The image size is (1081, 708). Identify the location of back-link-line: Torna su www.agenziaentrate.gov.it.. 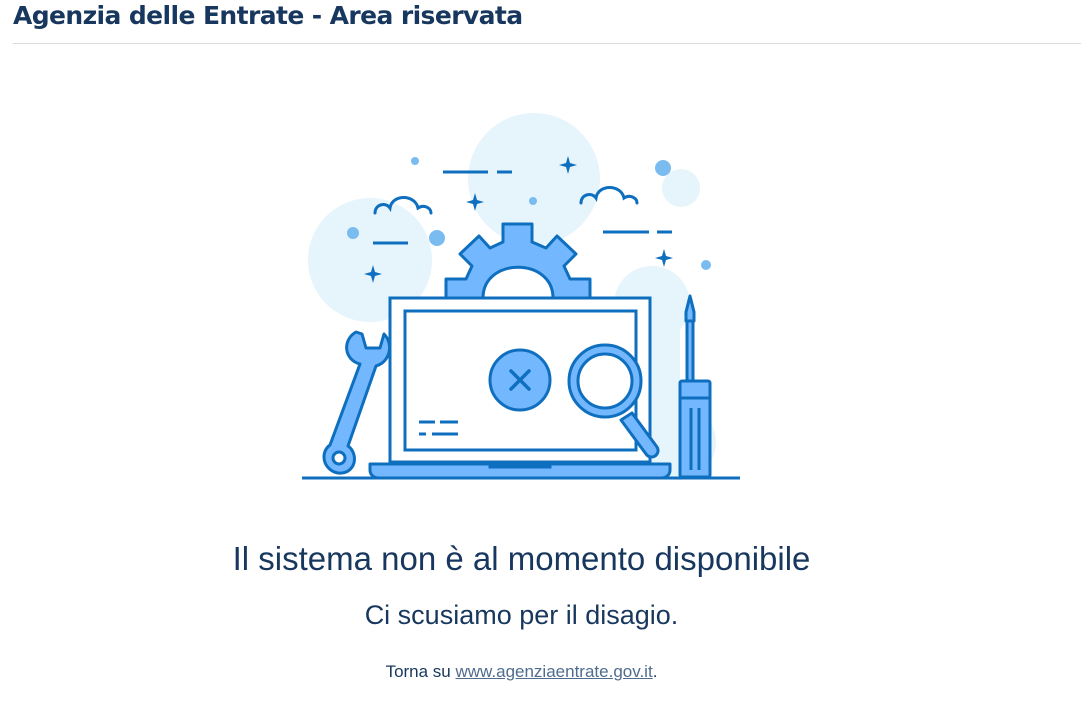
(521, 672).